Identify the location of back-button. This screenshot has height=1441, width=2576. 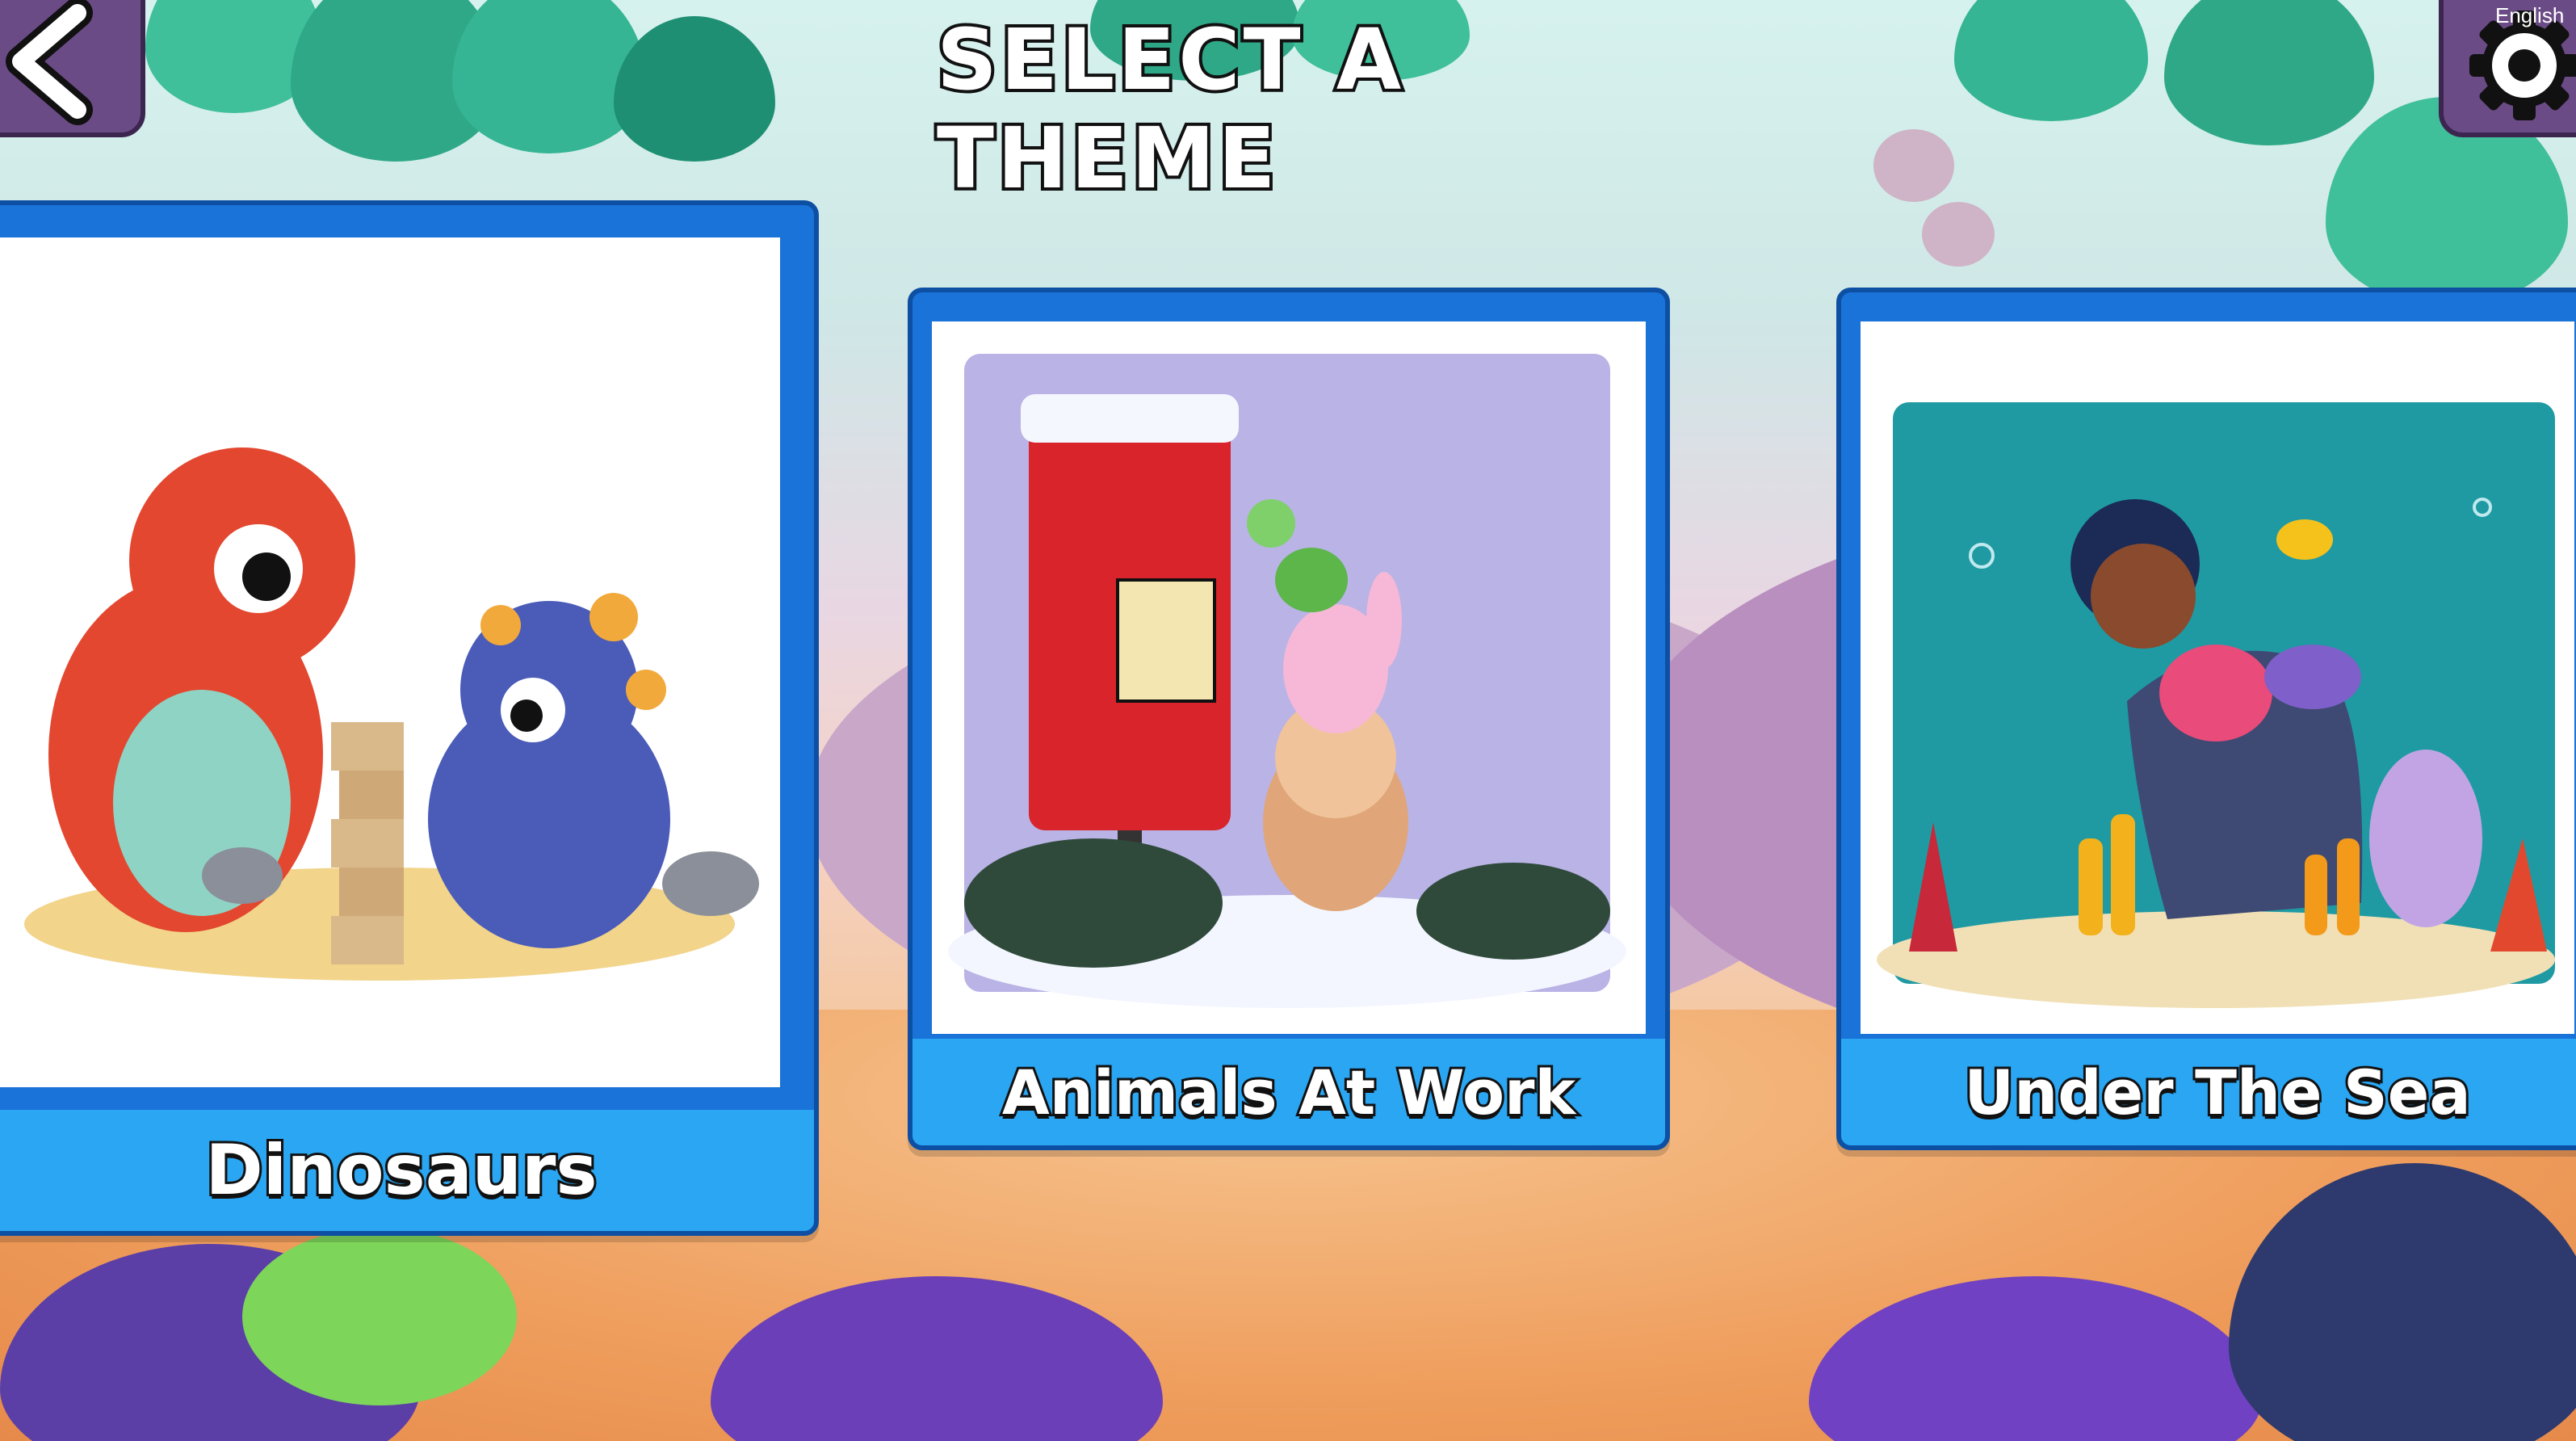
(72, 69).